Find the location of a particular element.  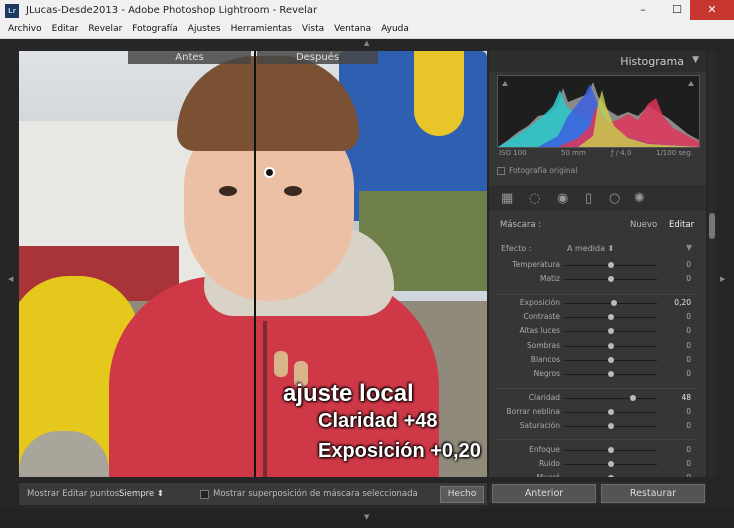

mask-edit-button: Editar is located at coordinates (681, 225).